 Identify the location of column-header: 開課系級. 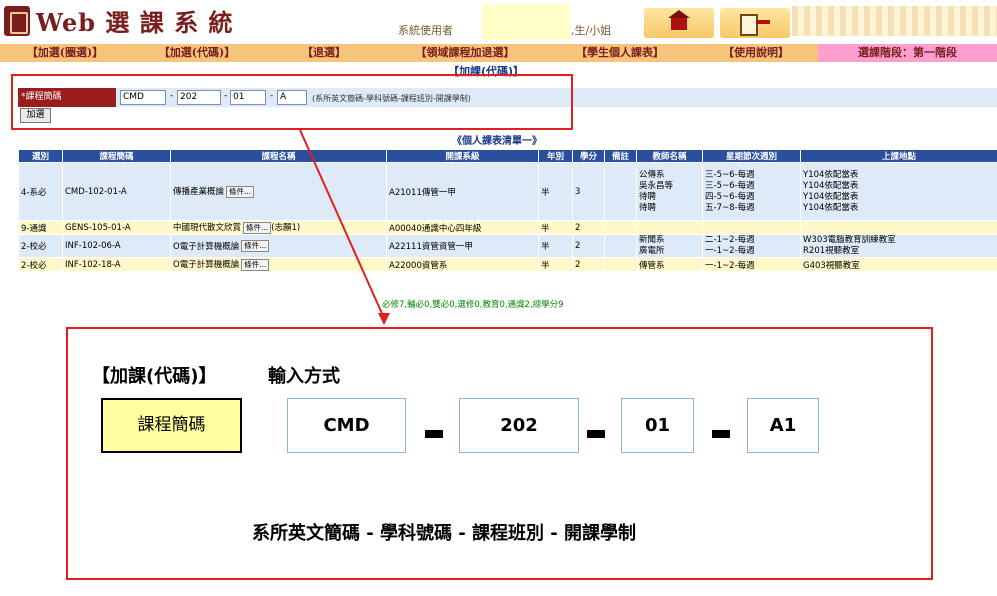
(462, 156).